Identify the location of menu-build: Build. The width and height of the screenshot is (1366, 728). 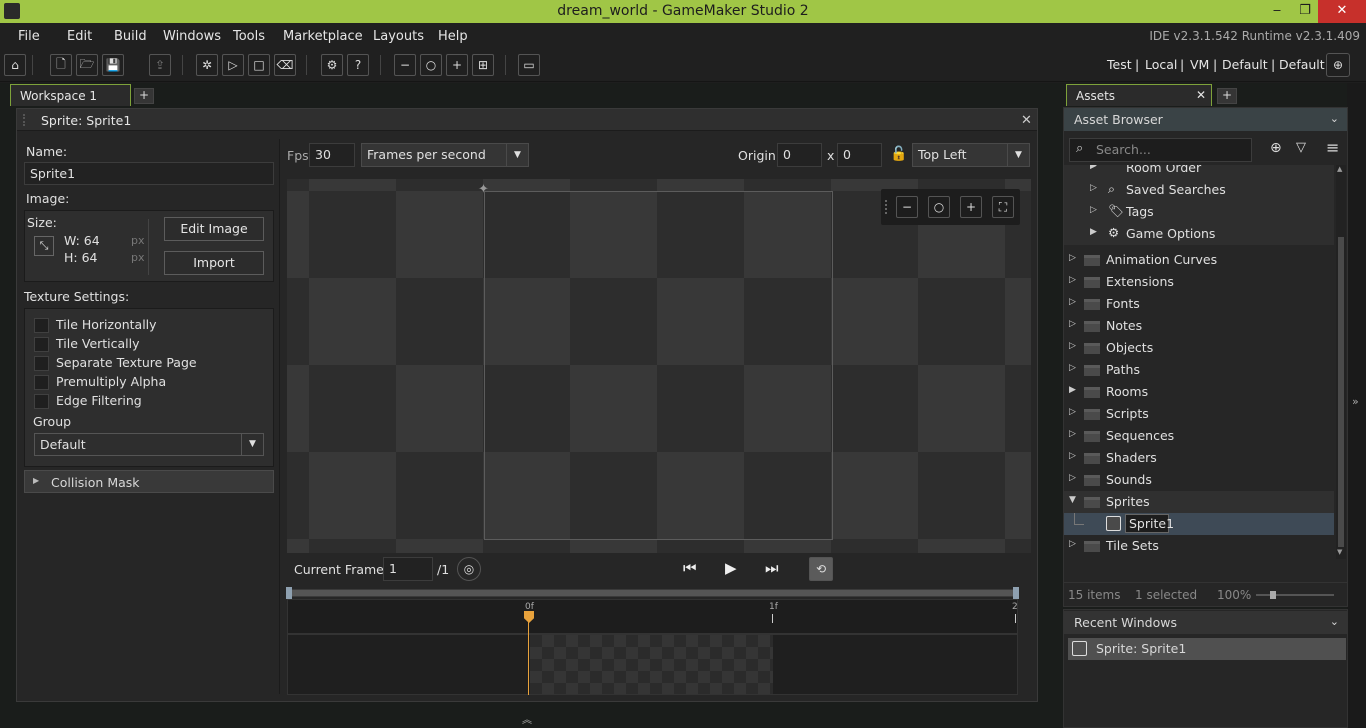
(130, 36).